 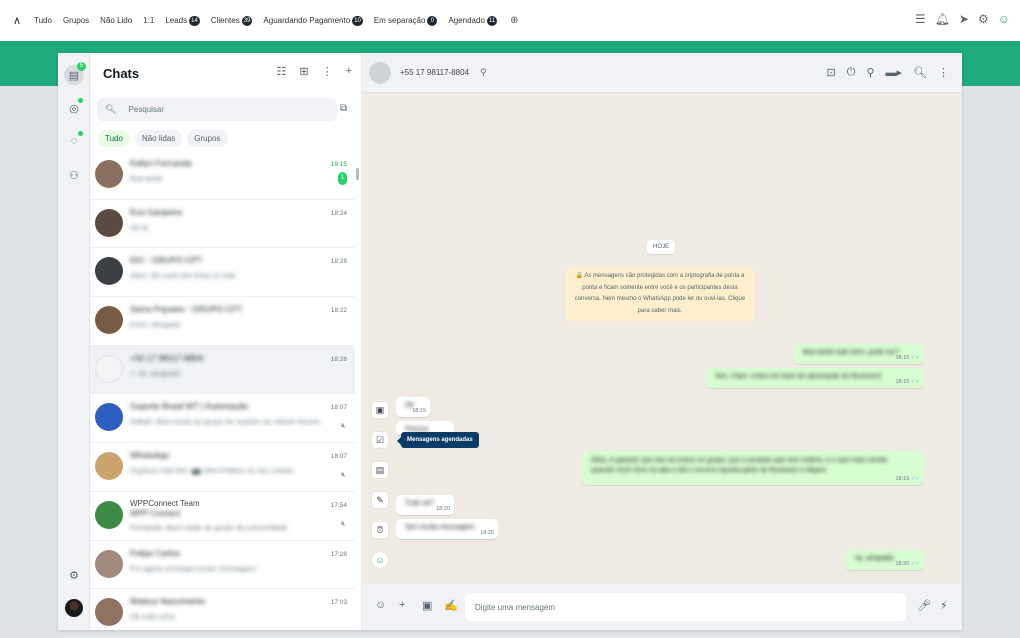 I want to click on quick-reply-icon: ⚡︎, so click(x=944, y=605).